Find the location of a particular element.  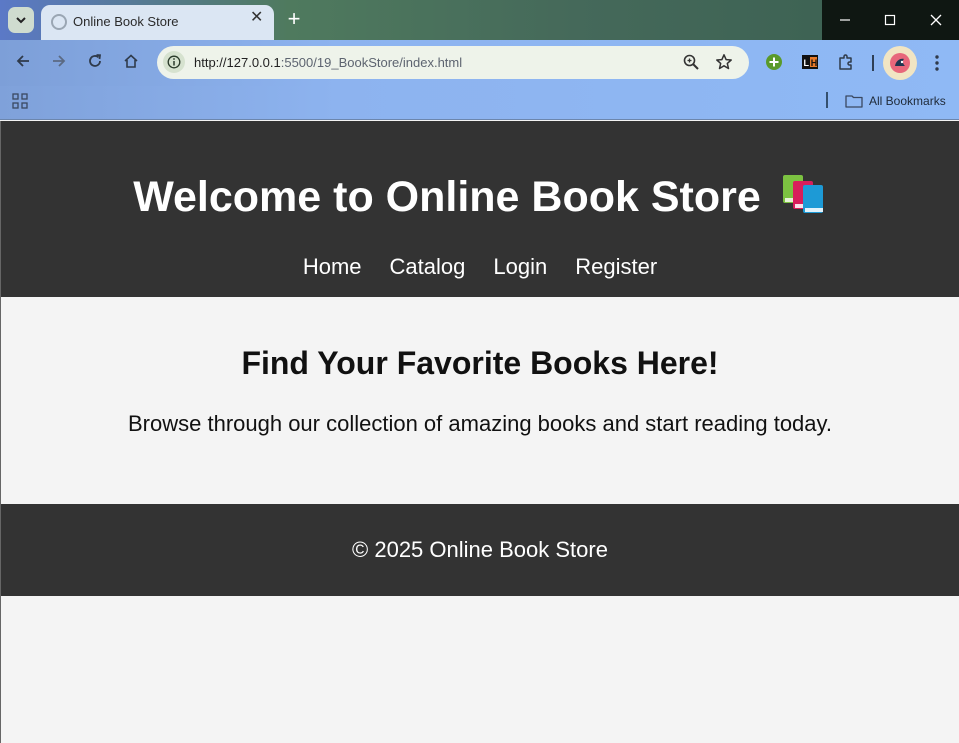

close-icon is located at coordinates (935, 20).